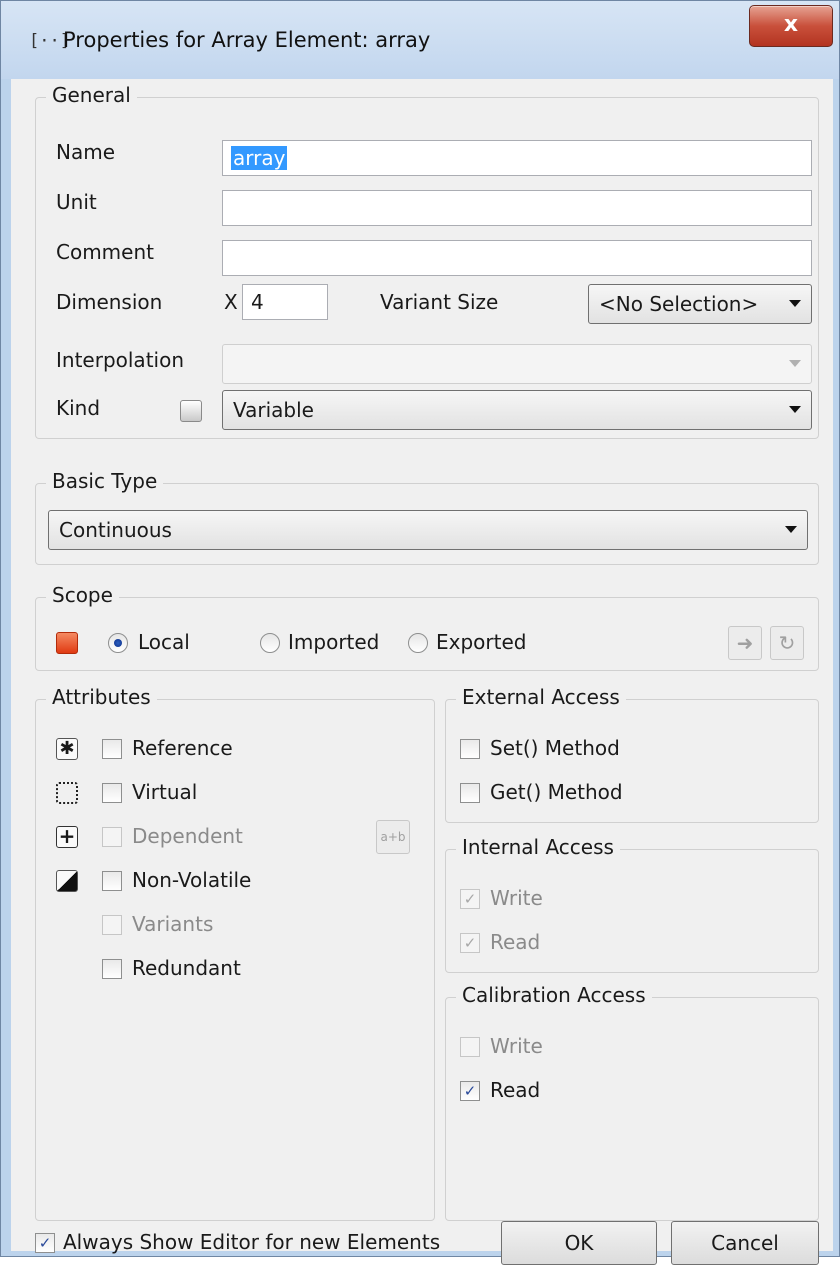  Describe the element at coordinates (67, 643) in the screenshot. I see `scope-color-icon` at that location.